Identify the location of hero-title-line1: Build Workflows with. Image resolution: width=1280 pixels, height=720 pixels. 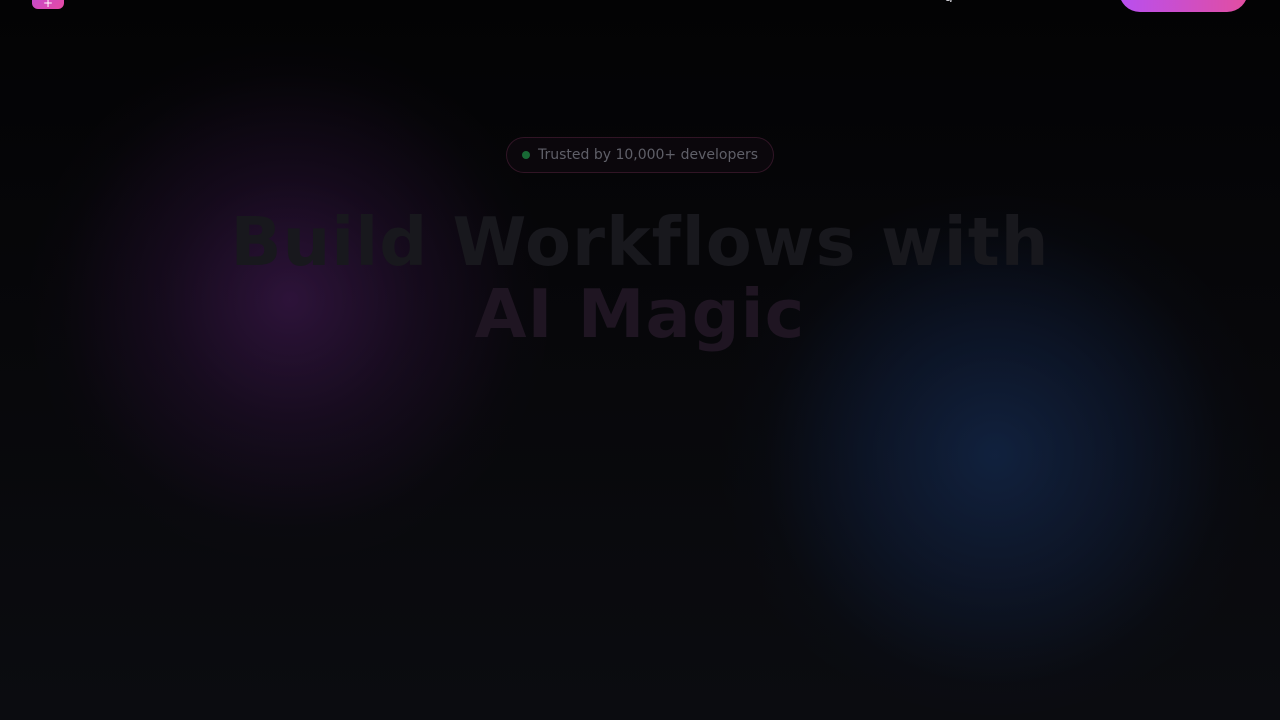
(640, 242).